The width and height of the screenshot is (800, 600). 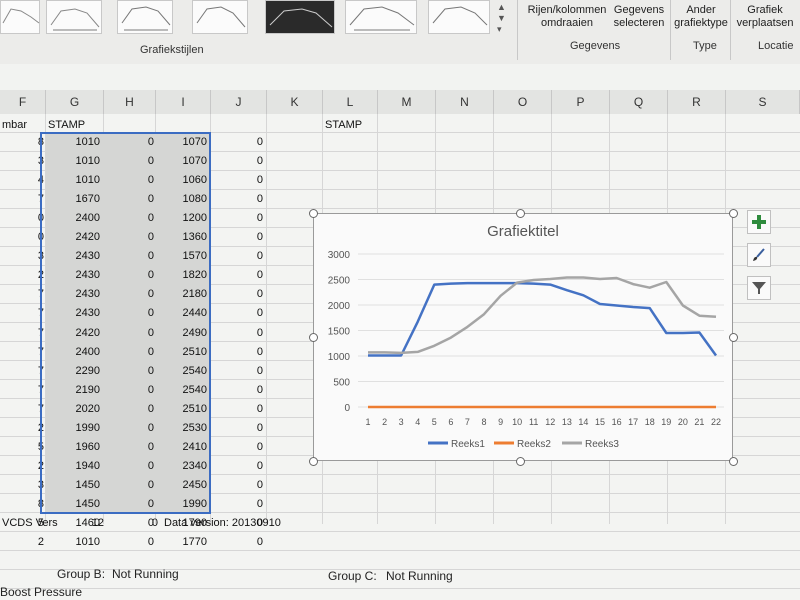 I want to click on x-tick-label: 3, so click(x=401, y=422).